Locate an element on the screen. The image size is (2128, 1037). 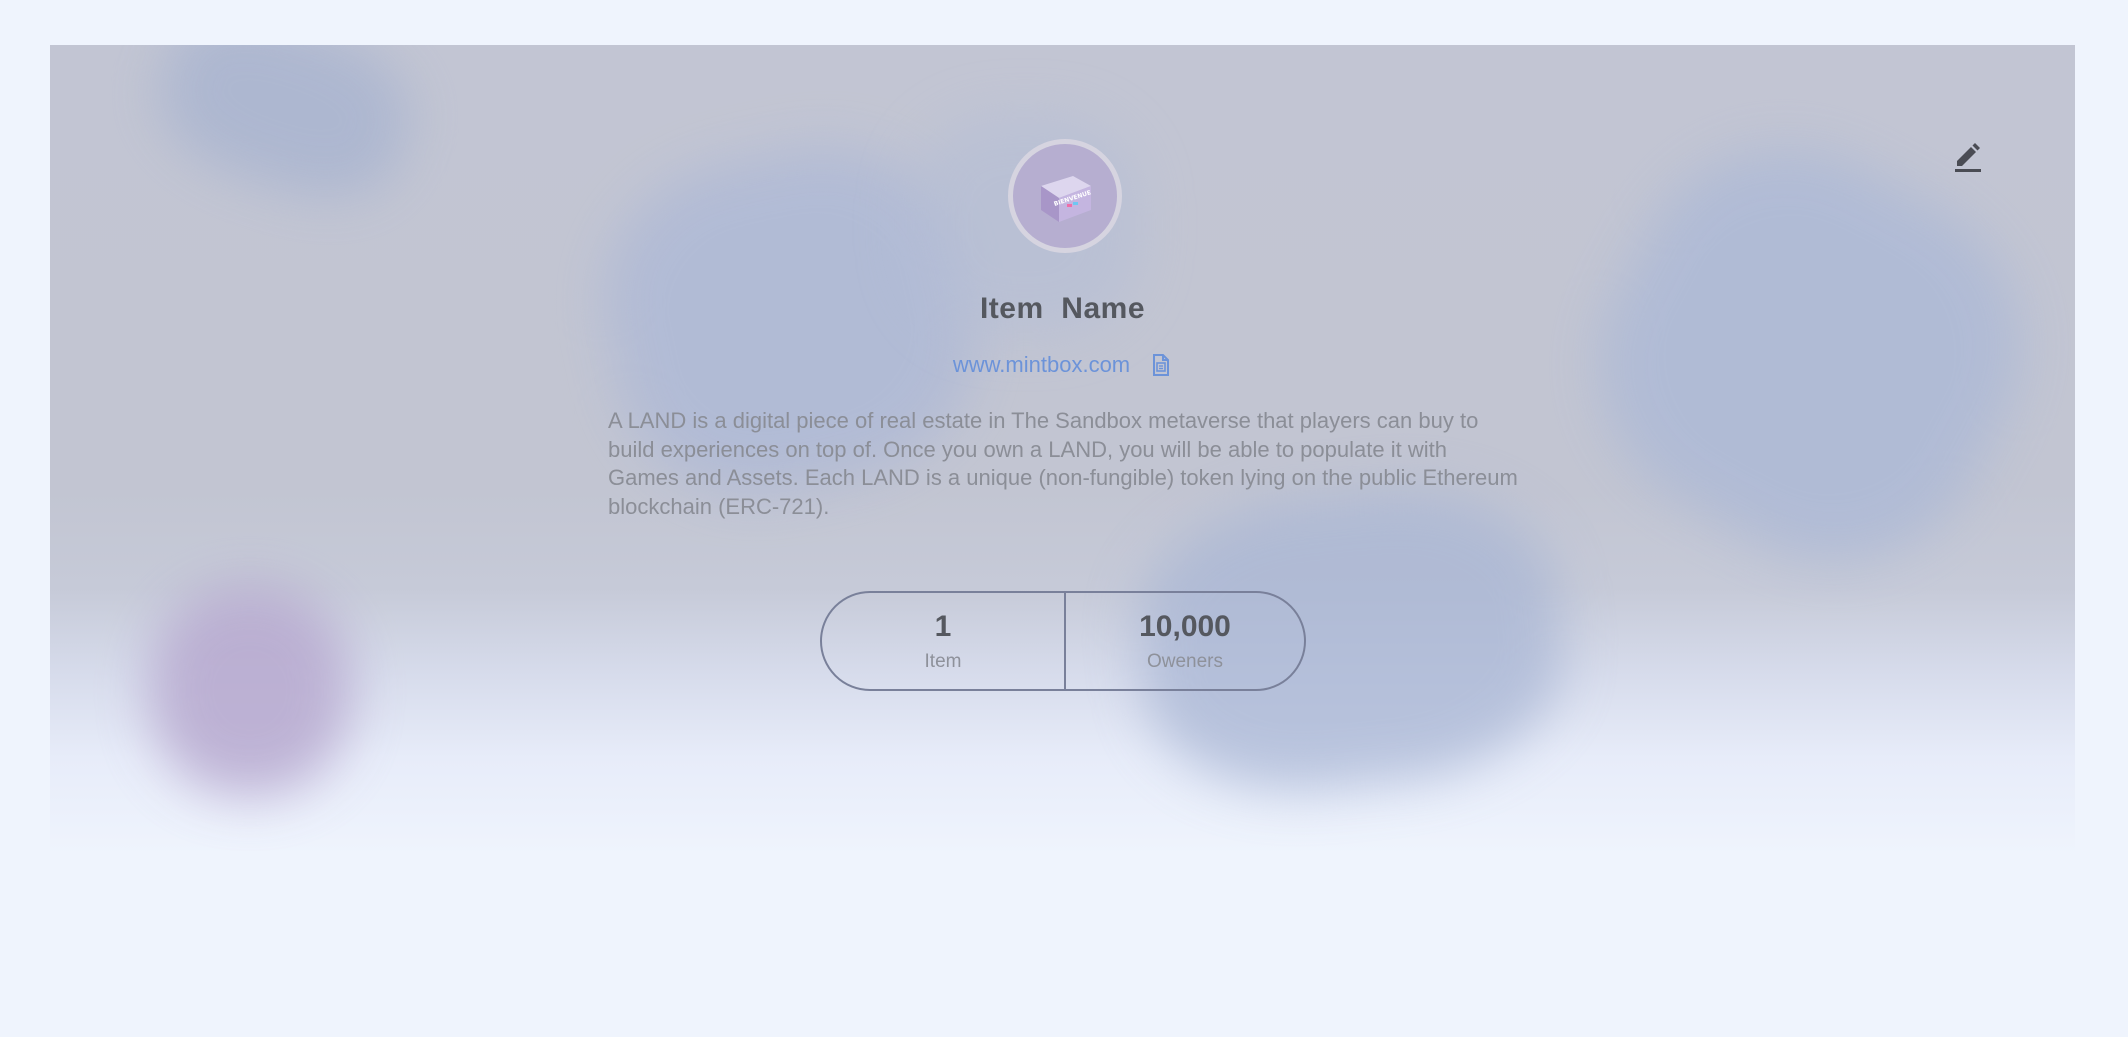
copy-link-button is located at coordinates (1161, 365).